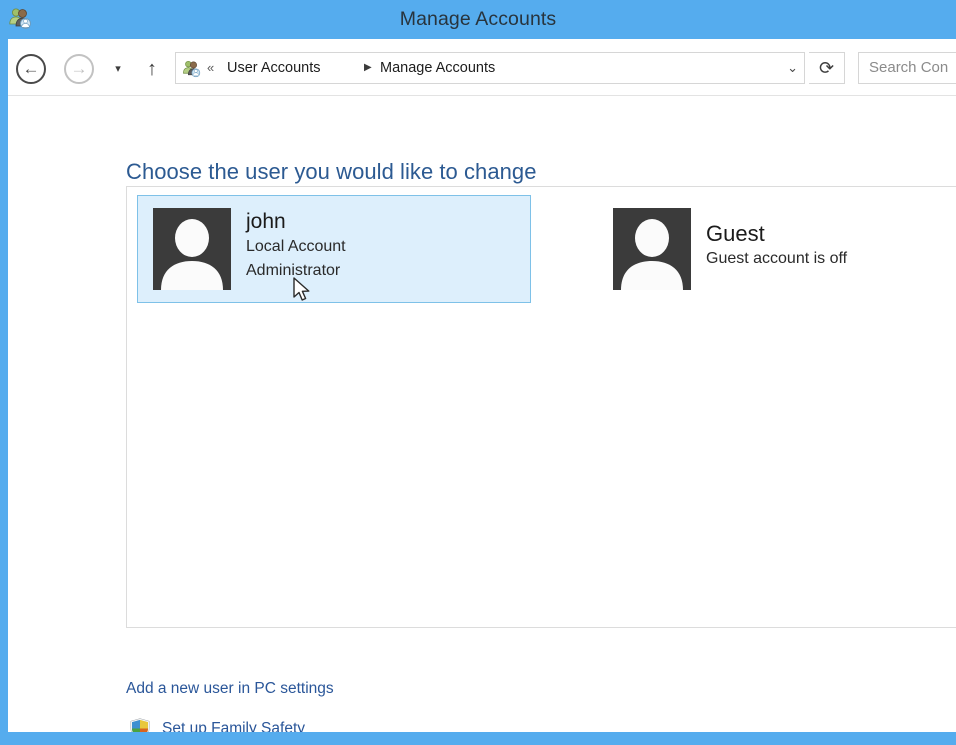  Describe the element at coordinates (233, 724) in the screenshot. I see `link-set-up-family-safety: Set up Family Safety` at that location.